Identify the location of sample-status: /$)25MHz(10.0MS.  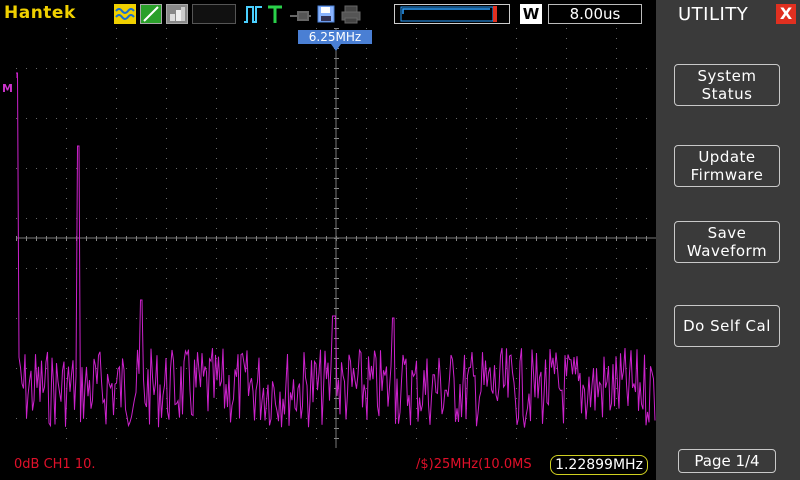
(474, 464).